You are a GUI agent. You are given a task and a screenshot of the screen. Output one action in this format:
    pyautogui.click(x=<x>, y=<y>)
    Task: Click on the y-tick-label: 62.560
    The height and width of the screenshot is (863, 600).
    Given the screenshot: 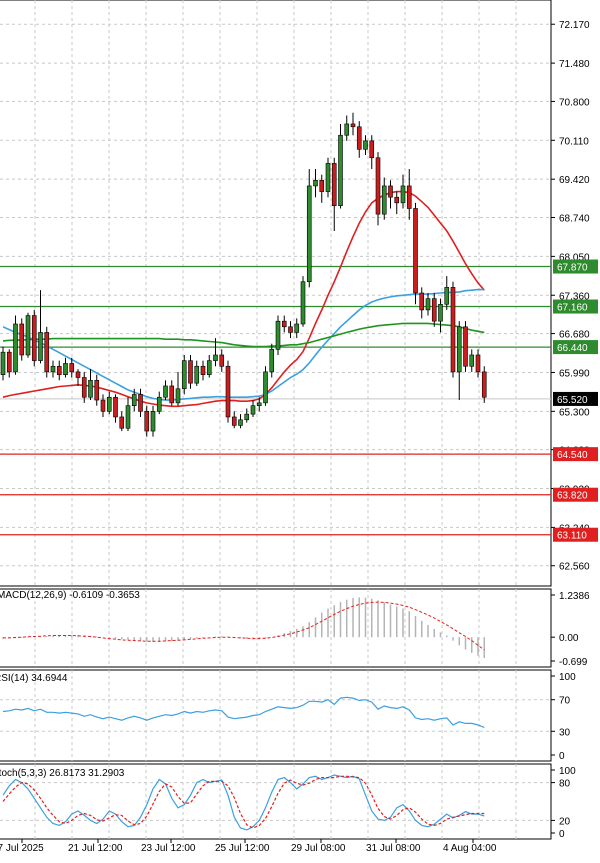 What is the action you would take?
    pyautogui.click(x=574, y=567)
    